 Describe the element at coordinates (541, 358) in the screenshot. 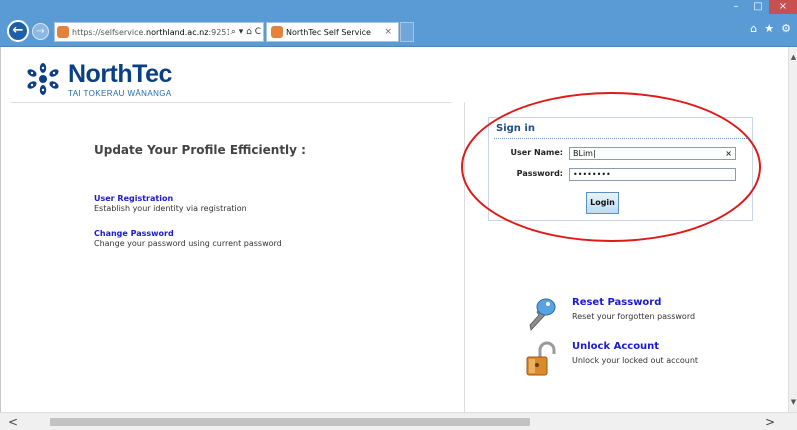

I see `padlock-icon` at that location.